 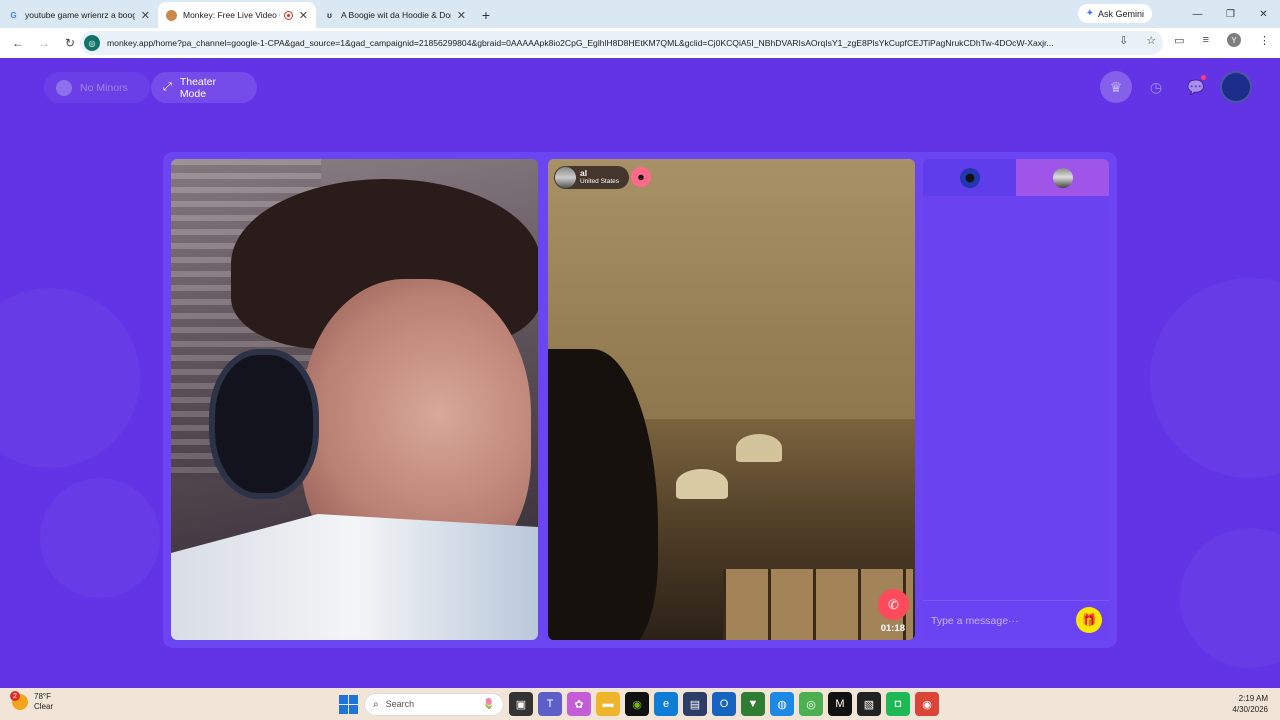 I want to click on back-icon: ←, so click(x=18, y=43).